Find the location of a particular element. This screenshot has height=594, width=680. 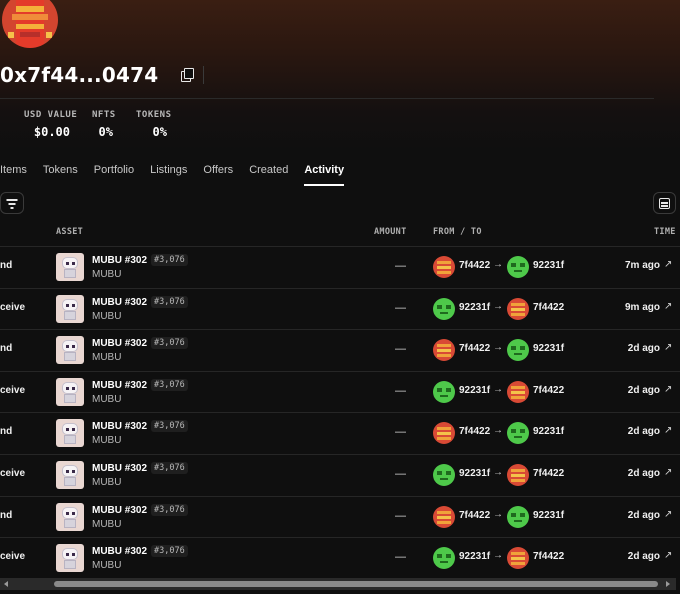

column-amount: AMOUNT is located at coordinates (390, 232).